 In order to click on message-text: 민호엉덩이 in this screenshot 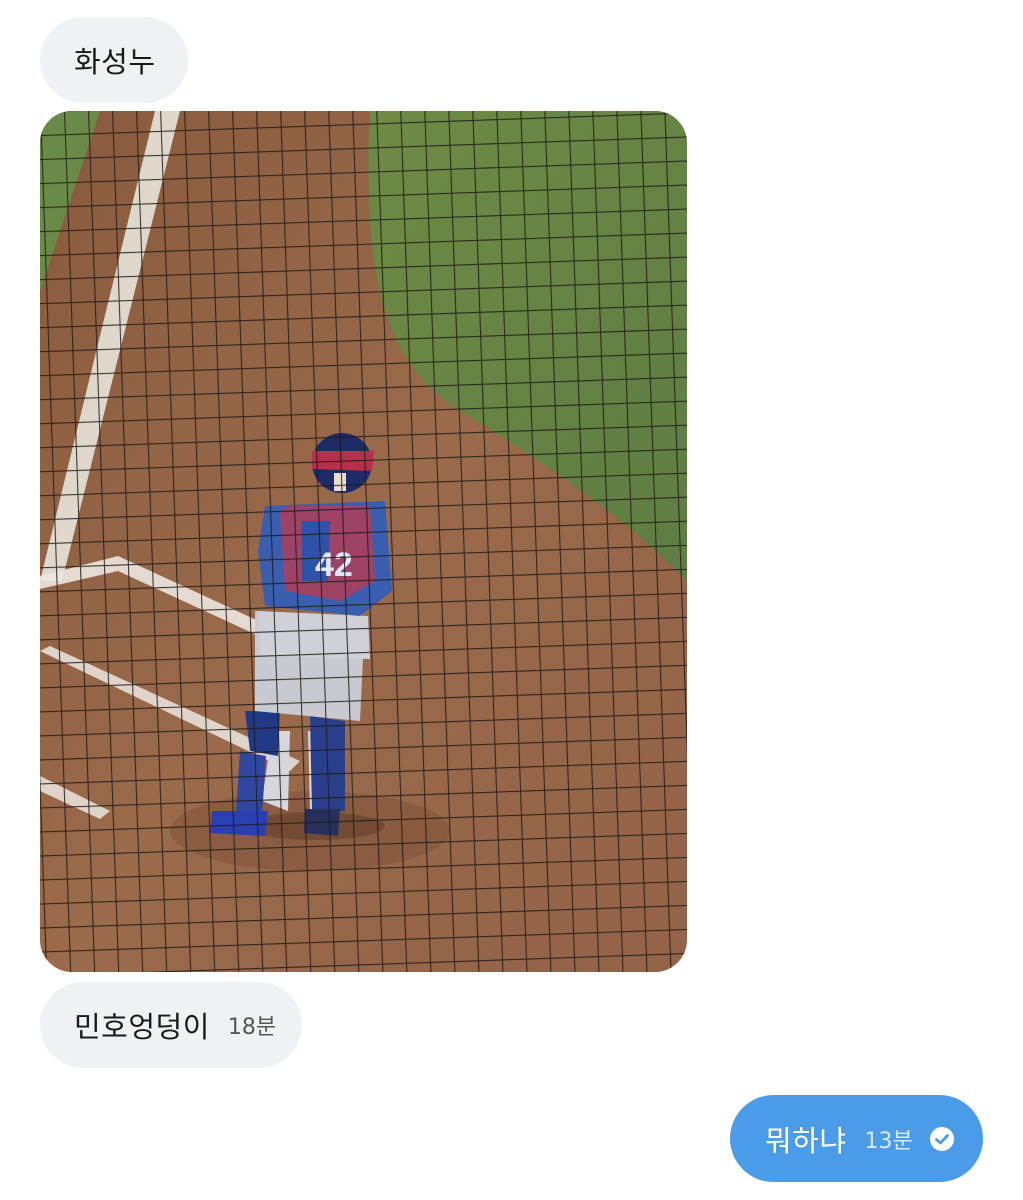, I will do `click(142, 1027)`.